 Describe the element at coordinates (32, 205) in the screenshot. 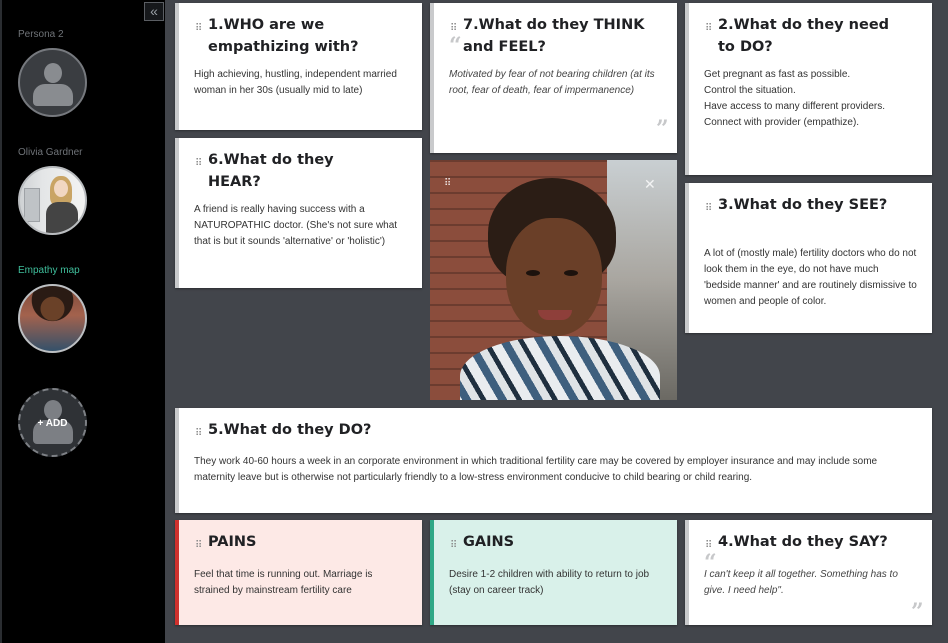

I see `avatar-bg-shelf` at that location.